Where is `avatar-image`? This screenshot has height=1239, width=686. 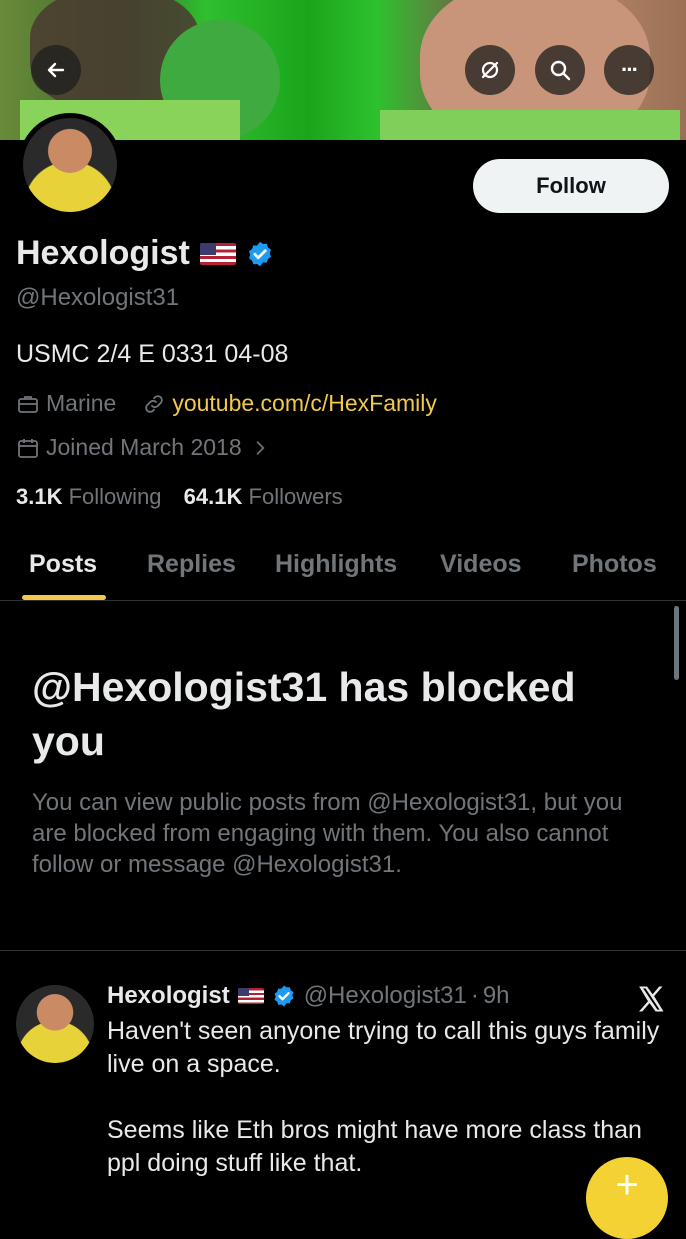 avatar-image is located at coordinates (70, 165).